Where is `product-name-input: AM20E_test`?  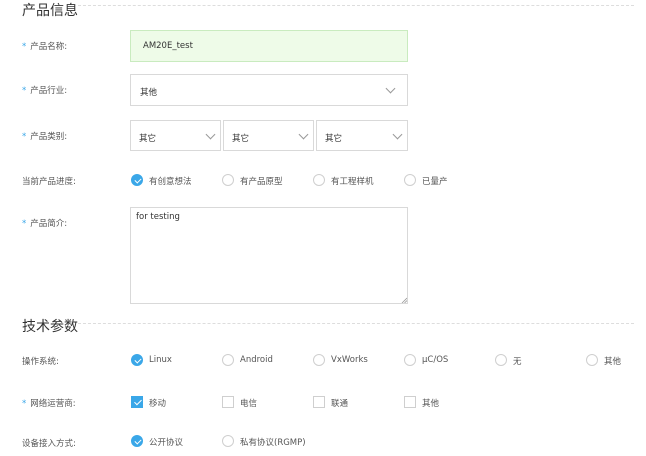 product-name-input: AM20E_test is located at coordinates (269, 46).